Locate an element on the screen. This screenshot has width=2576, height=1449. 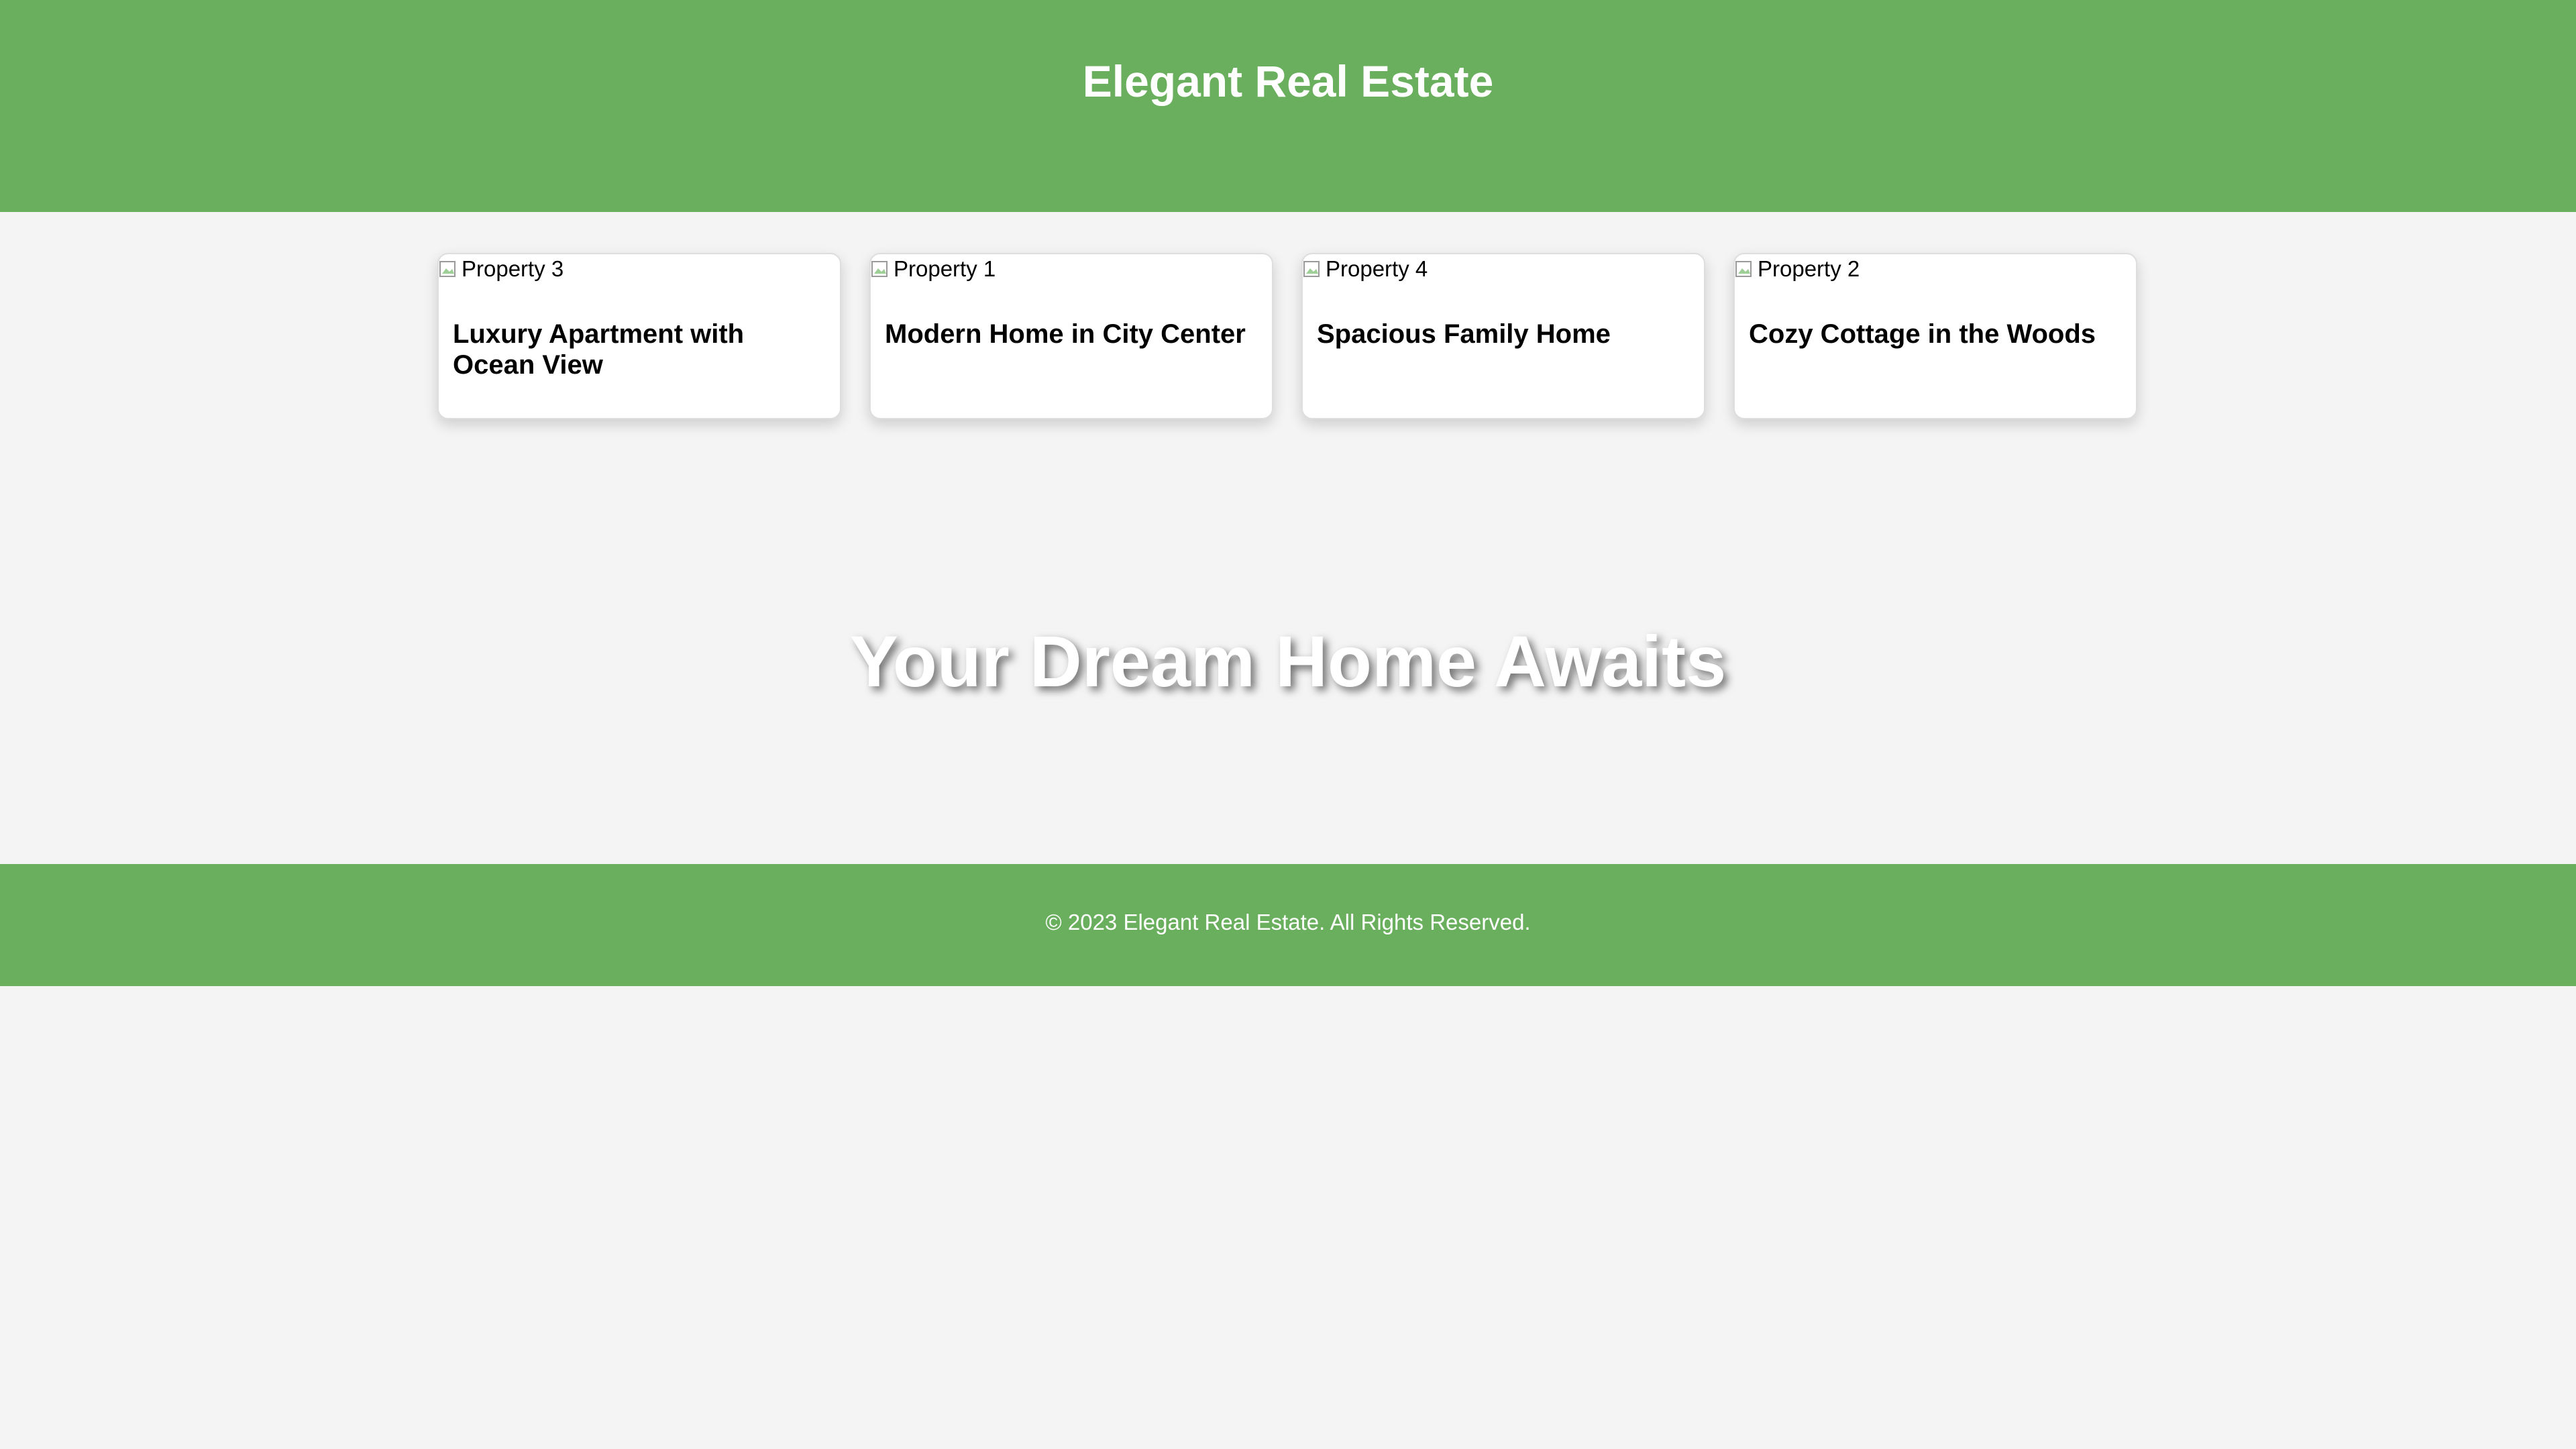
hero-title: Your Dream Home Awaits is located at coordinates (1288, 661).